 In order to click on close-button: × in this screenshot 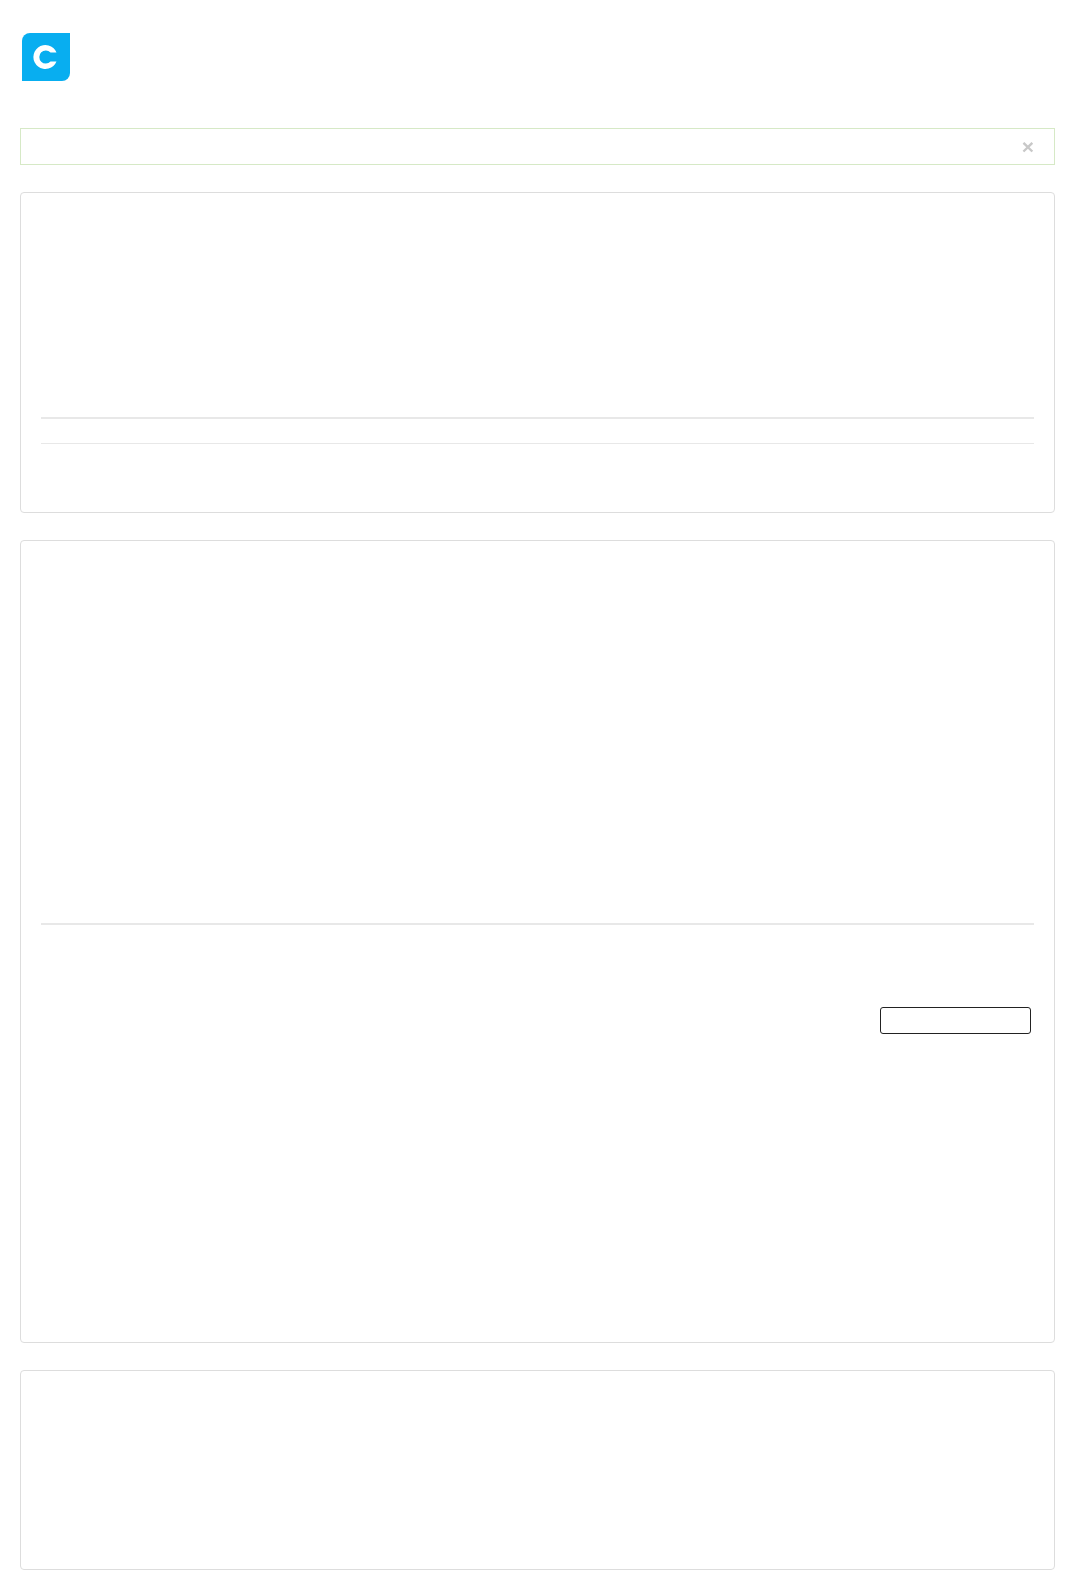, I will do `click(1027, 147)`.